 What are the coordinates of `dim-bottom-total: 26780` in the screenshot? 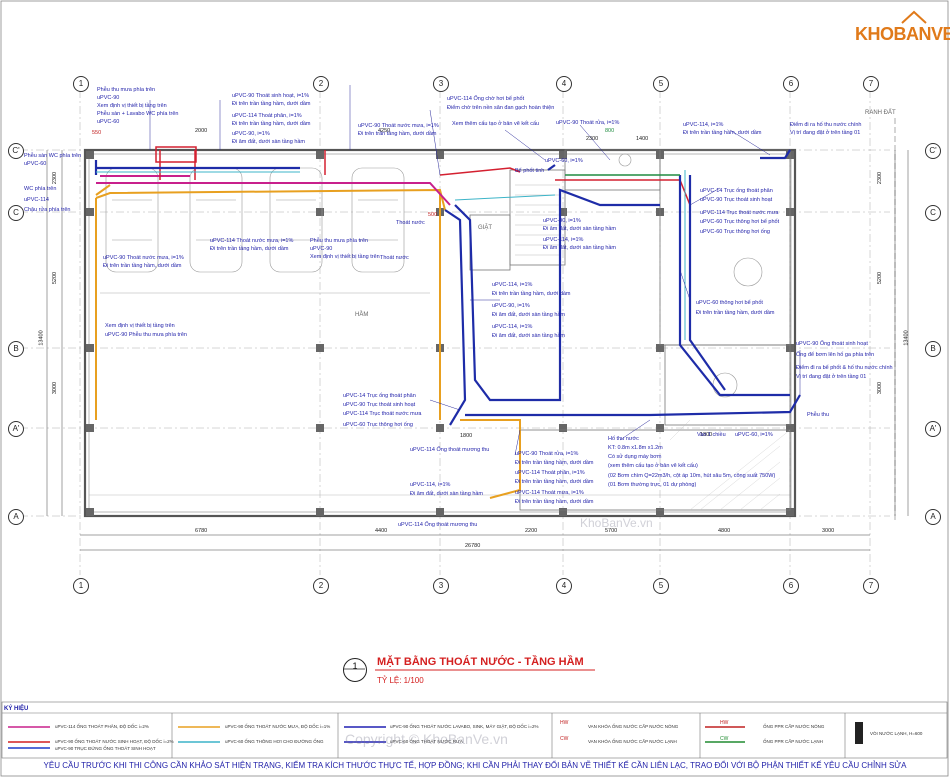 It's located at (473, 546).